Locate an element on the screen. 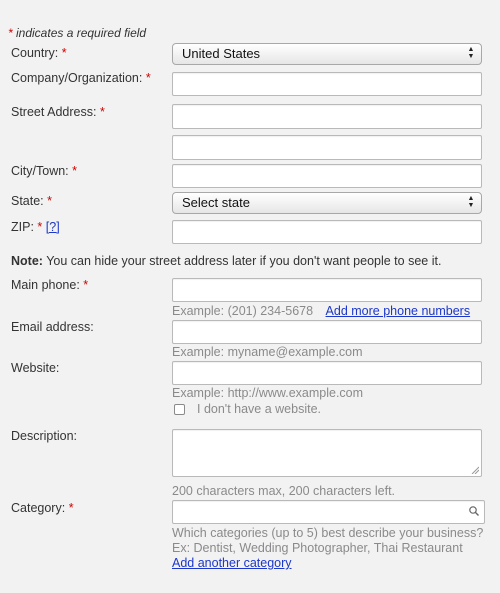 This screenshot has width=500, height=593. description-label-text: Description: is located at coordinates (44, 436).